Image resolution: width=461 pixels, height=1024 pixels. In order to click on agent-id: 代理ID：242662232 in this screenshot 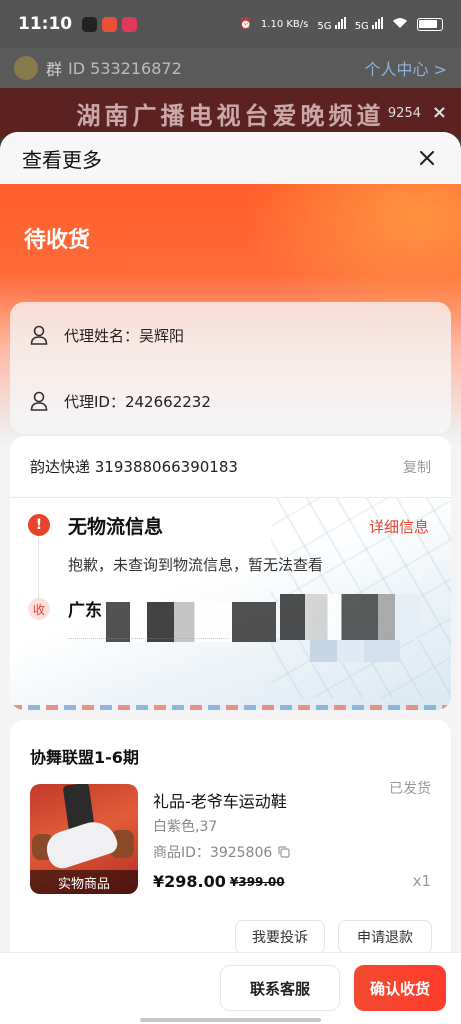, I will do `click(137, 401)`.